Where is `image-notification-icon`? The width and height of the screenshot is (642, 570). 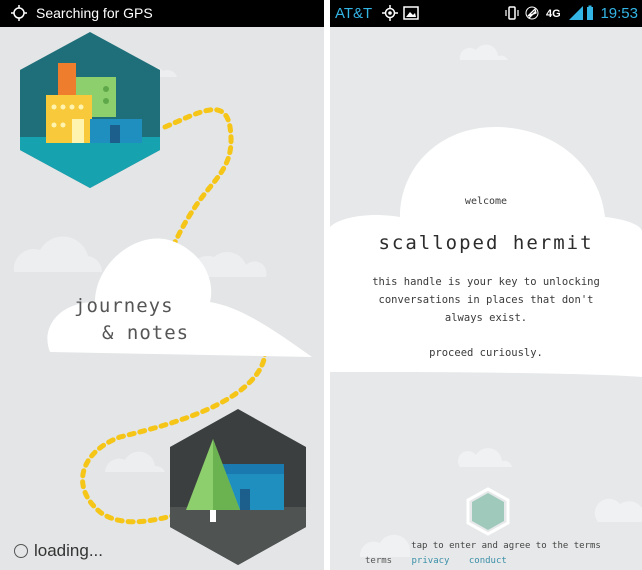
image-notification-icon is located at coordinates (411, 13).